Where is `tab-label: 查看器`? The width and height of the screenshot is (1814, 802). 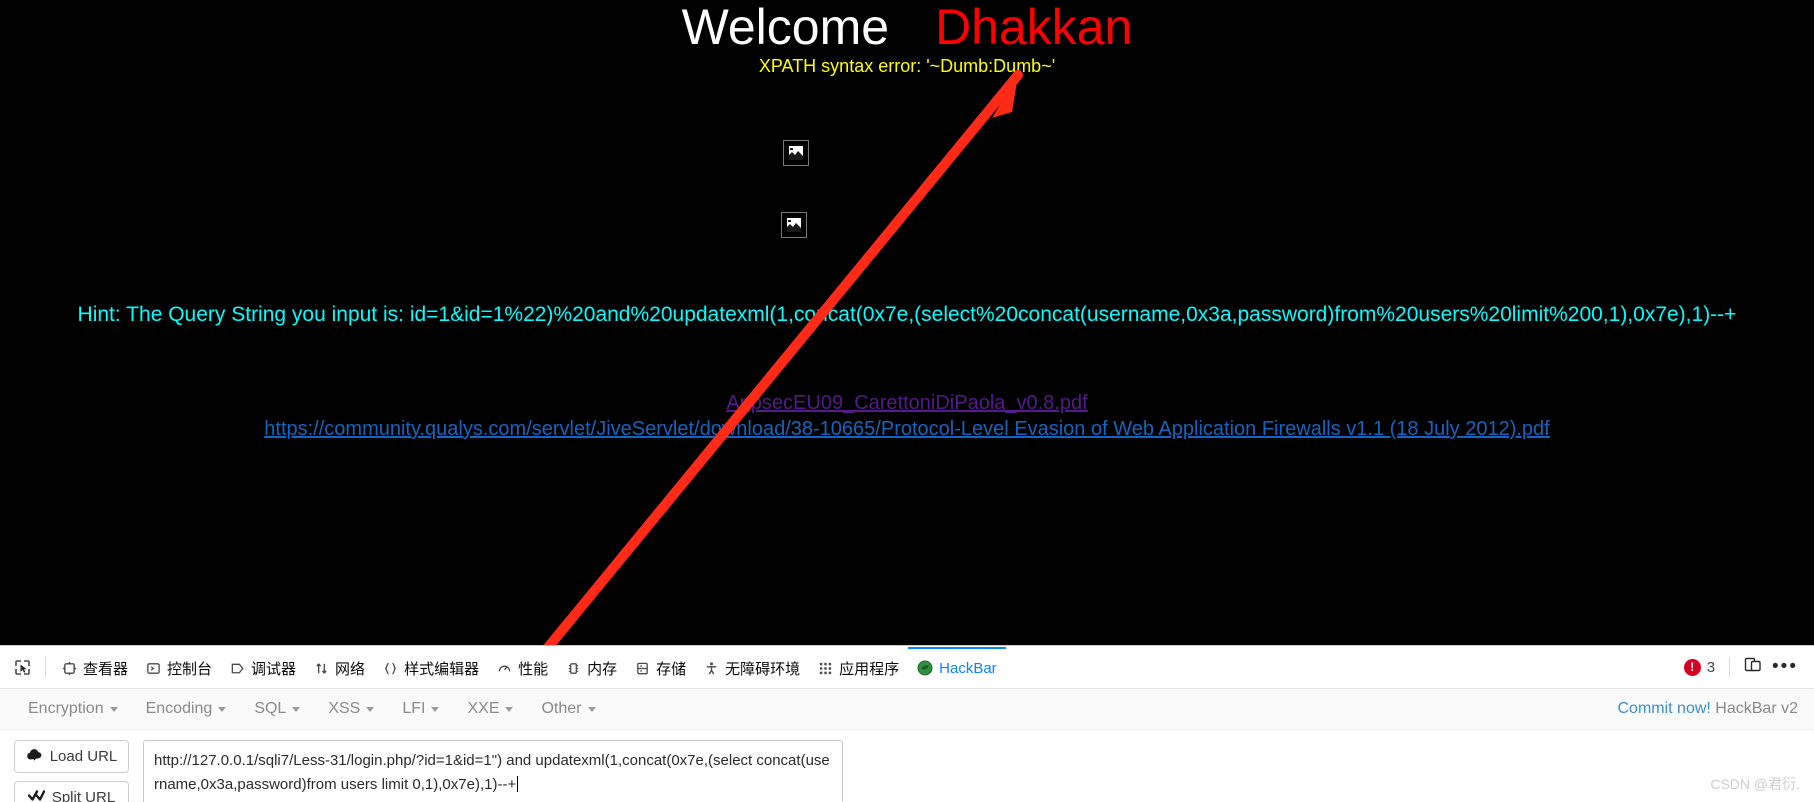 tab-label: 查看器 is located at coordinates (106, 669).